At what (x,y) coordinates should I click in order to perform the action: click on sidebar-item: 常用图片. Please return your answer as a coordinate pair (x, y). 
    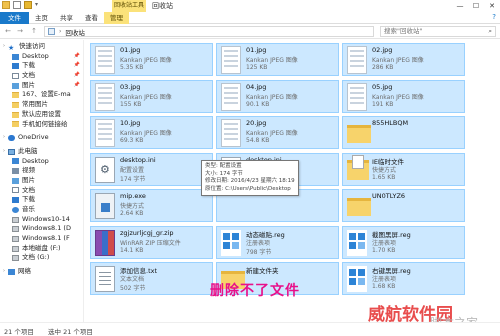
    Looking at the image, I should click on (41, 105).